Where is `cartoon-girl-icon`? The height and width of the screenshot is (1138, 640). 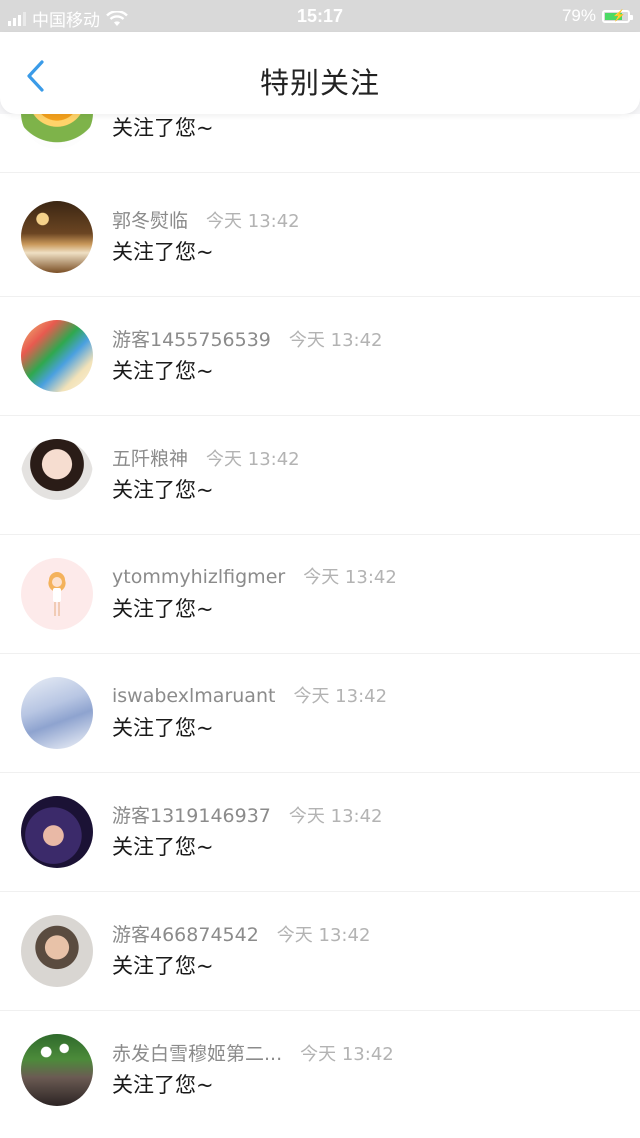 cartoon-girl-icon is located at coordinates (57, 594).